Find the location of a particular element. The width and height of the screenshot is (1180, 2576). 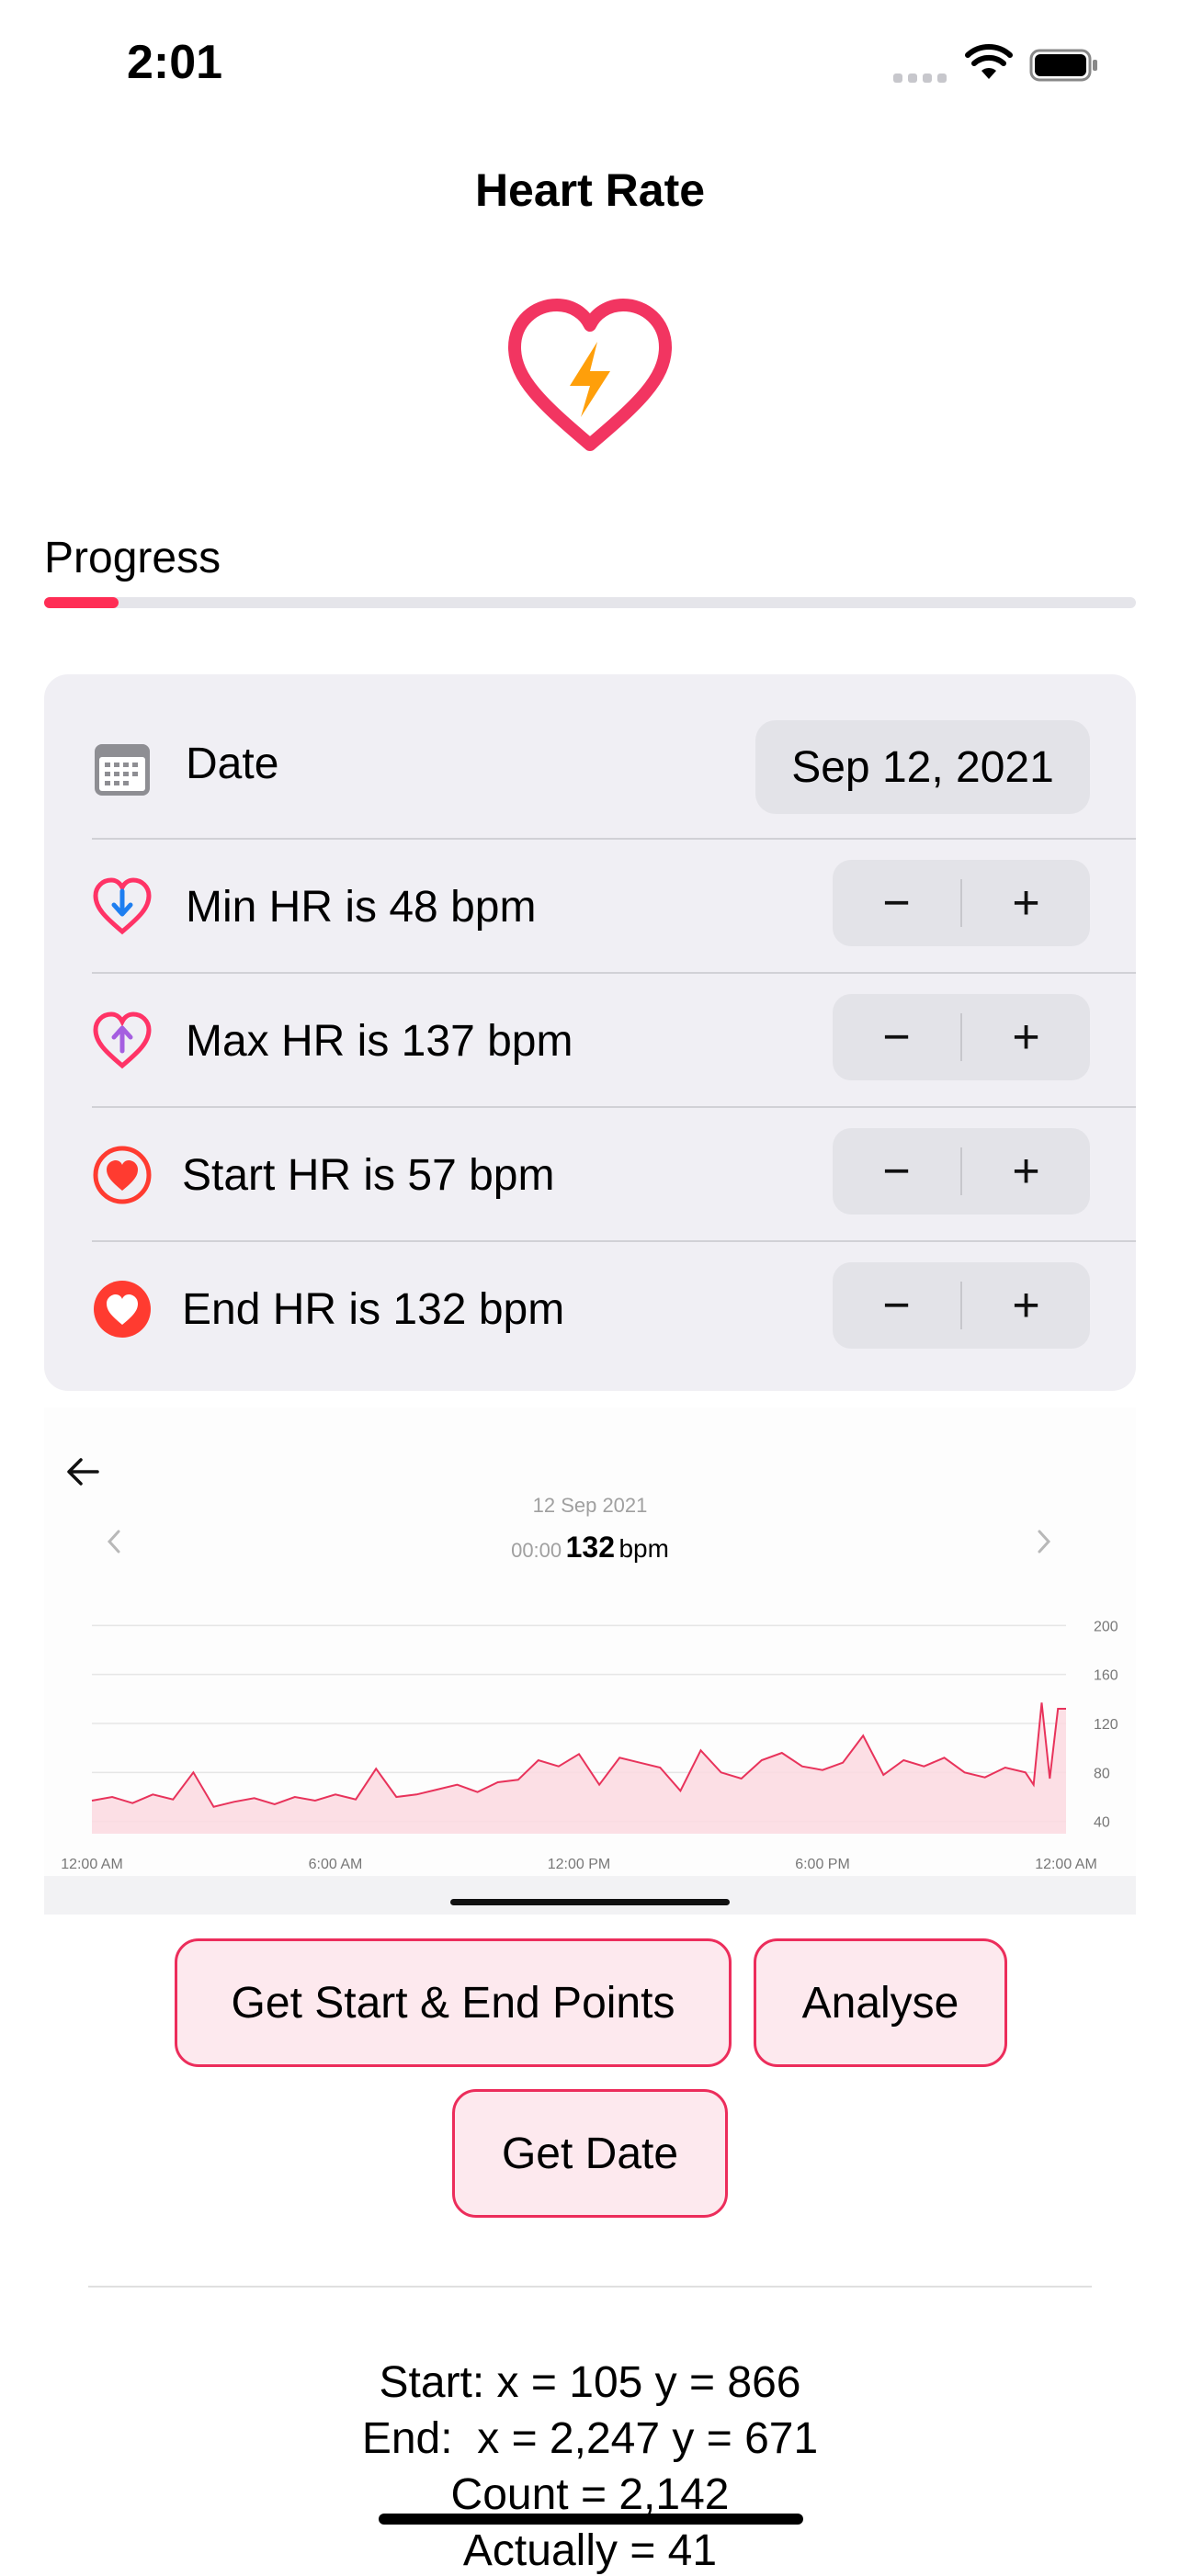

min-hr-row: Min HR is 48 bpm − + is located at coordinates (590, 906).